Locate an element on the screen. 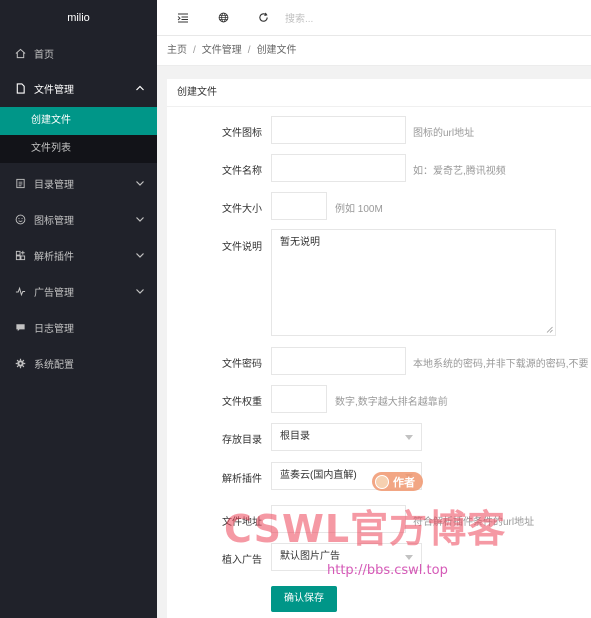 Image resolution: width=591 pixels, height=618 pixels. description-textarea: 暂无说明 is located at coordinates (413, 282).